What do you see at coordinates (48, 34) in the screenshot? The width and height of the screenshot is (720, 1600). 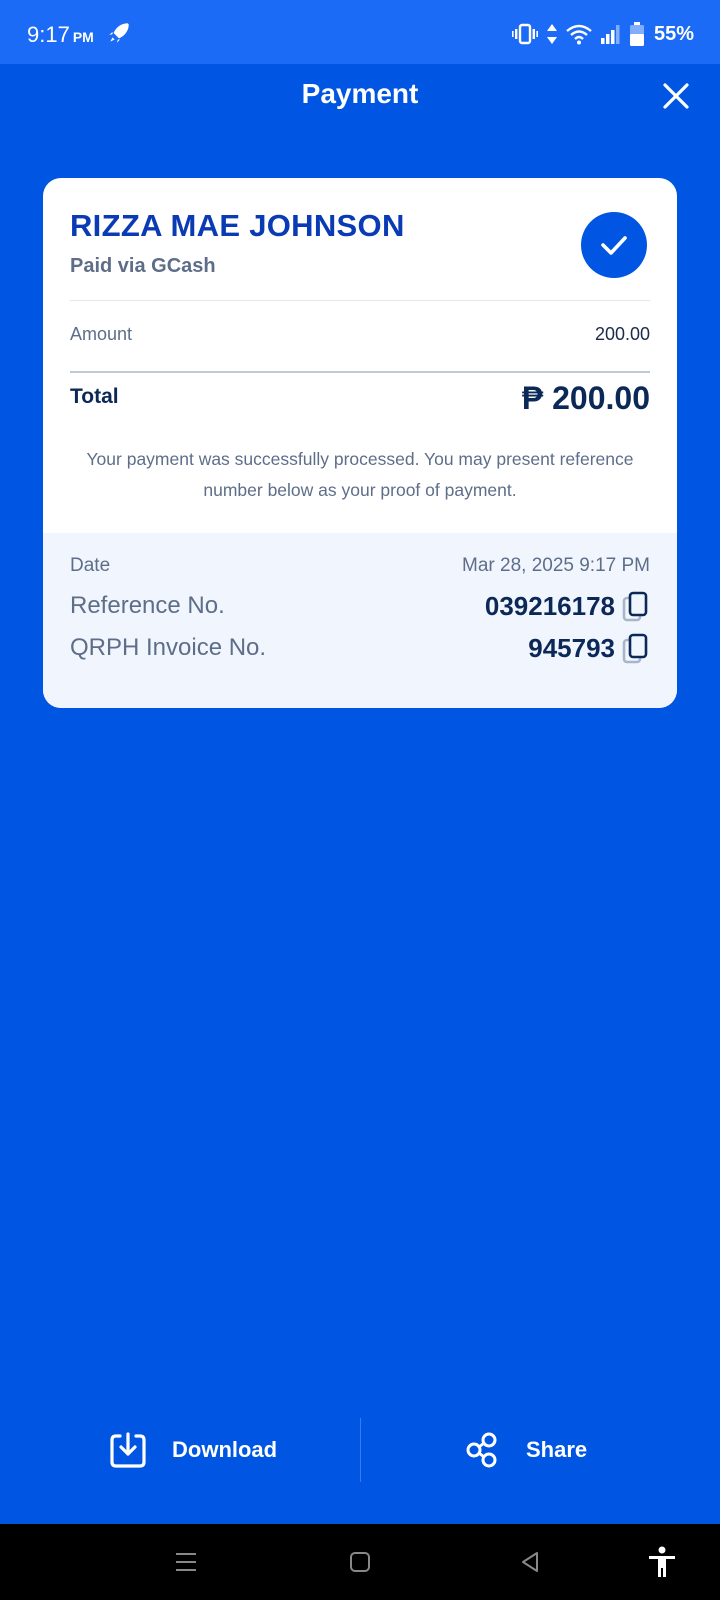 I see `status-time-value: 9:17` at bounding box center [48, 34].